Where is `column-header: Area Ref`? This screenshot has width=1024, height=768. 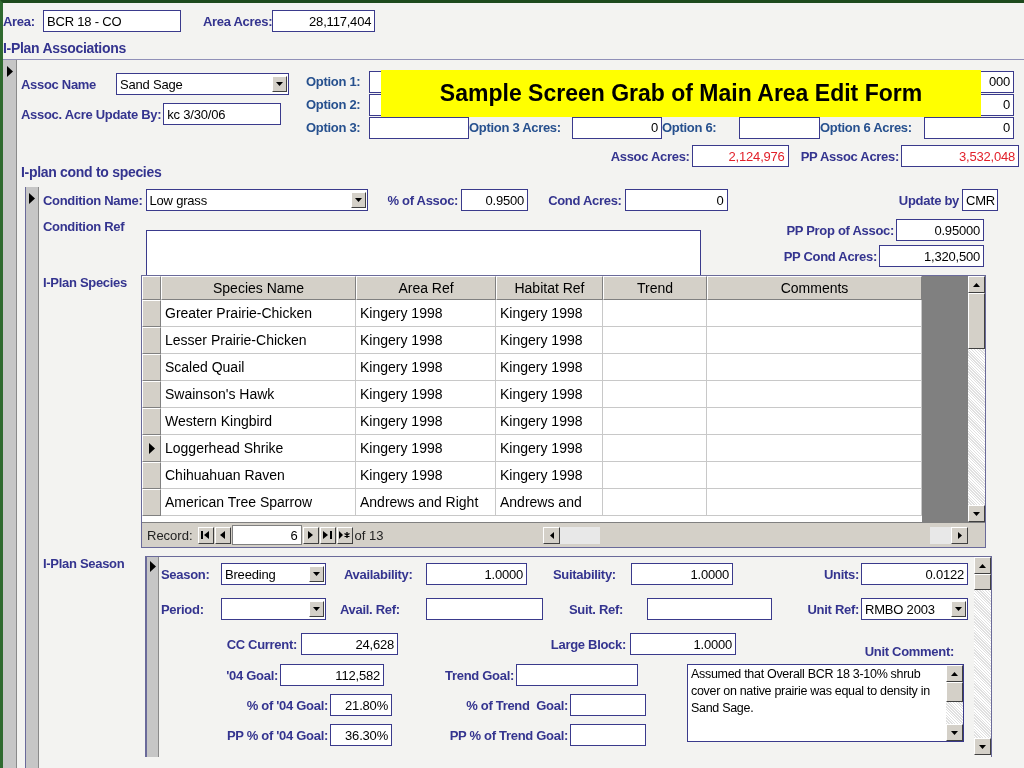
column-header: Area Ref is located at coordinates (426, 288).